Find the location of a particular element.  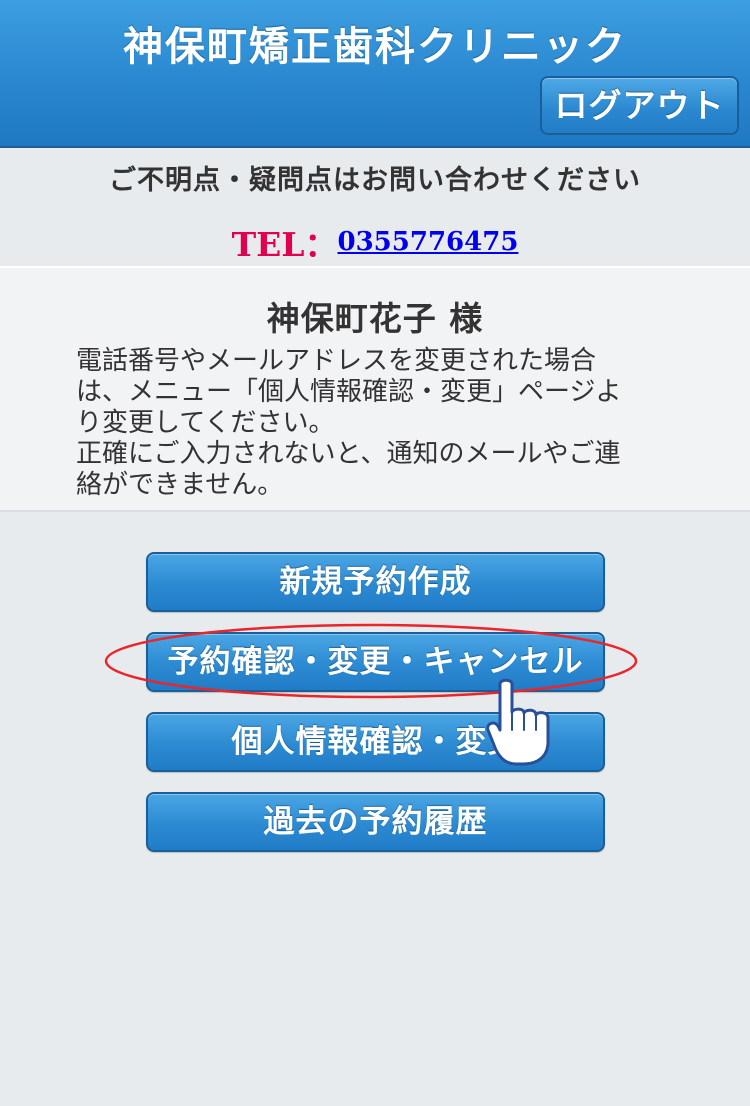

logout-button: ログアウト is located at coordinates (639, 105).